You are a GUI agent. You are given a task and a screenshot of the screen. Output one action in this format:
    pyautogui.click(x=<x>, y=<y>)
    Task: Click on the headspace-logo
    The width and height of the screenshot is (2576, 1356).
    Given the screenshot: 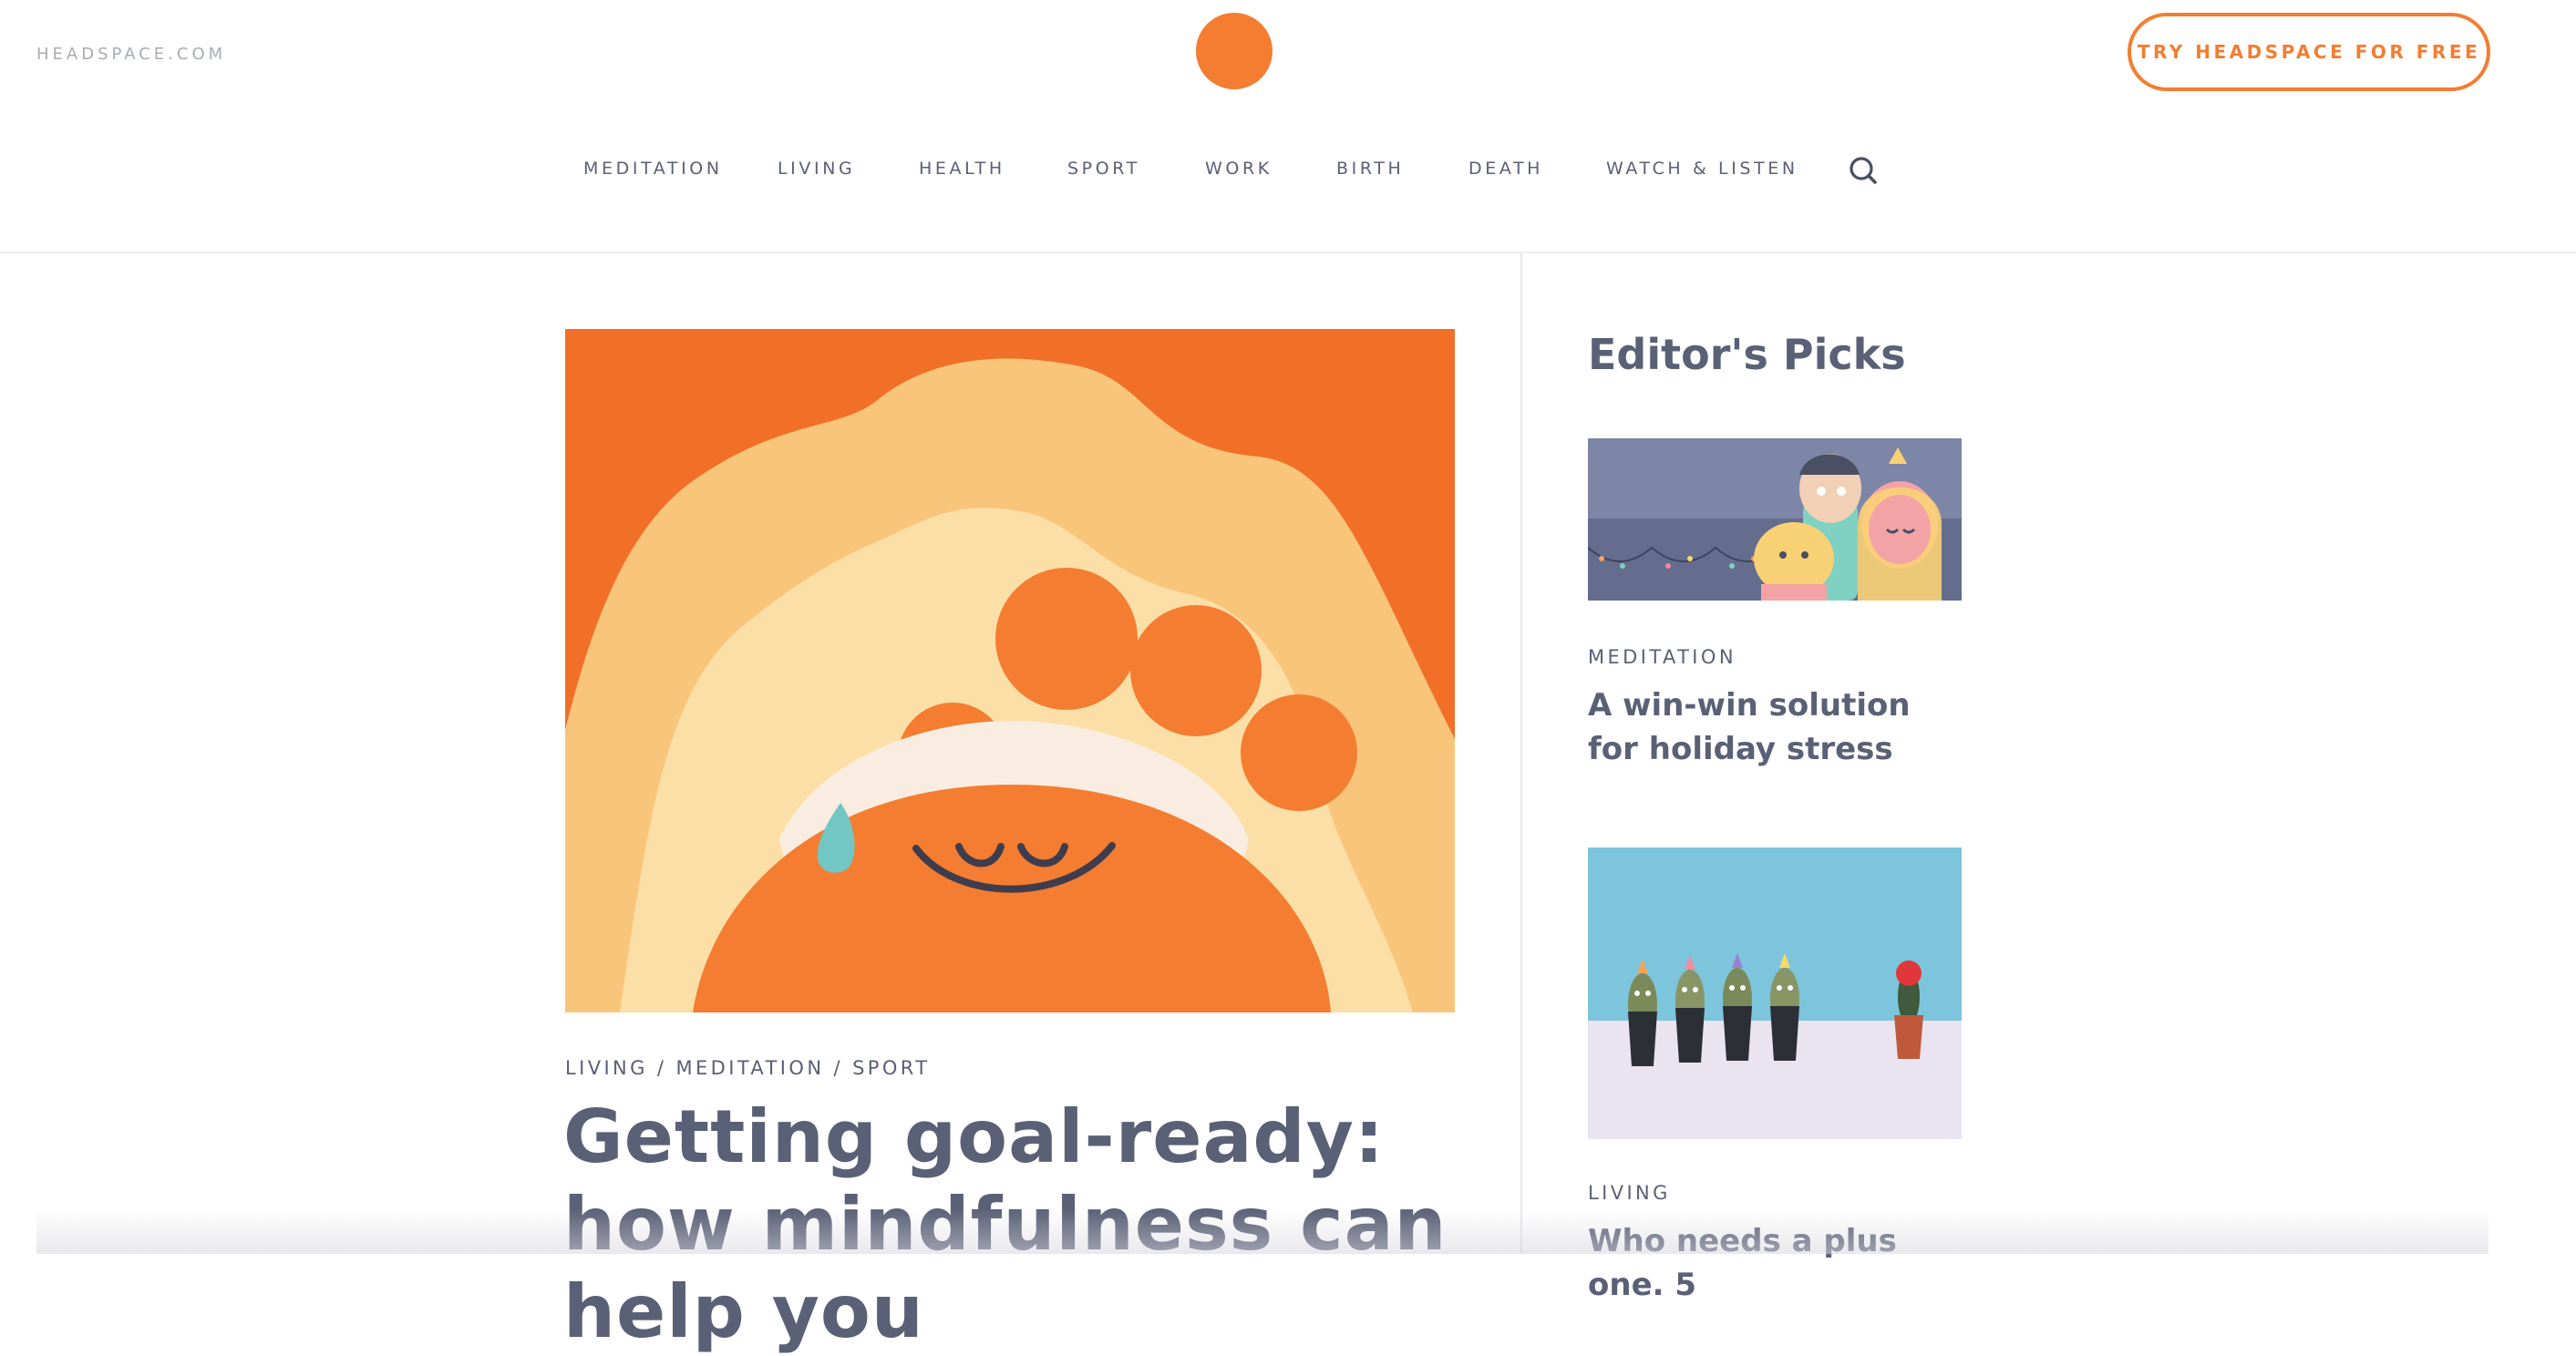 What is the action you would take?
    pyautogui.click(x=1234, y=51)
    